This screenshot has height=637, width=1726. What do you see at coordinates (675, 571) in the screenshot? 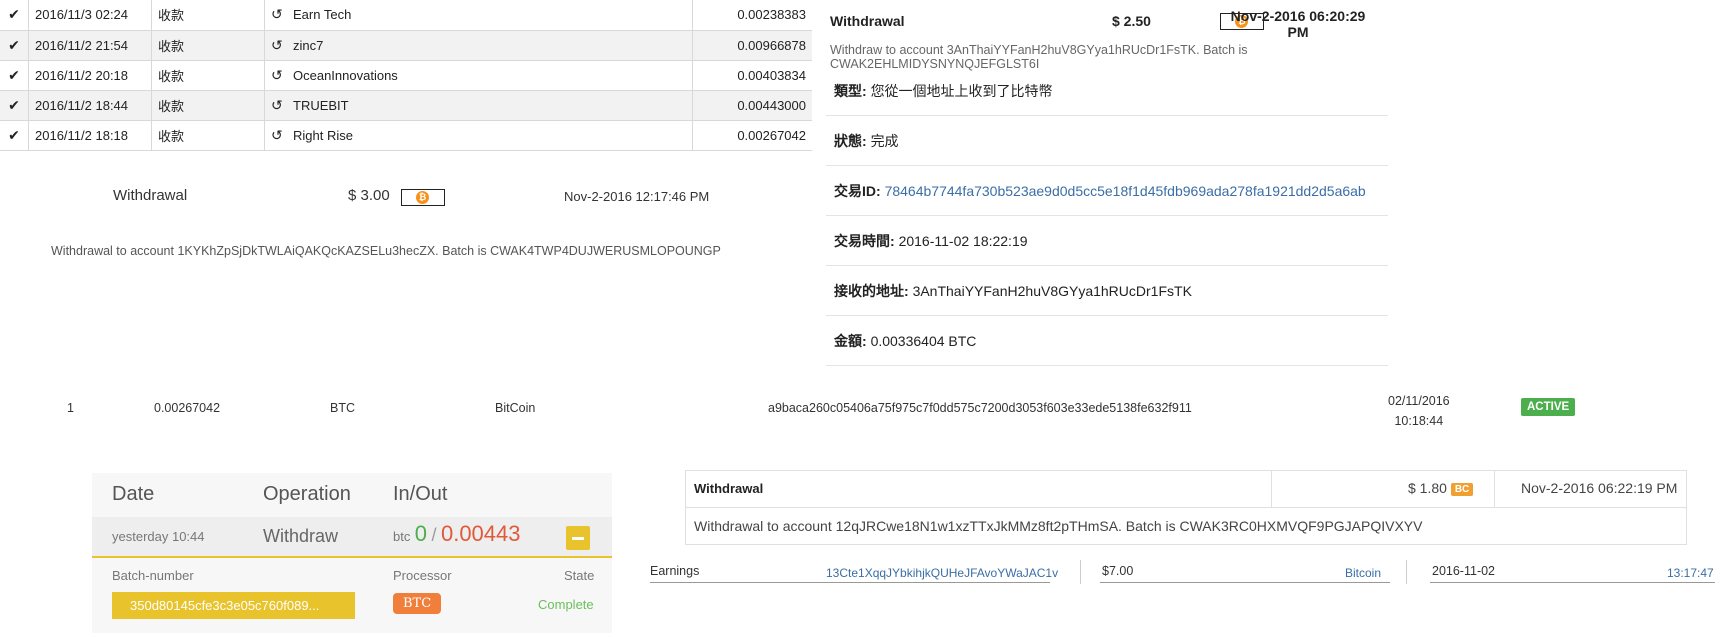
I see `earnings-label: Earnings` at bounding box center [675, 571].